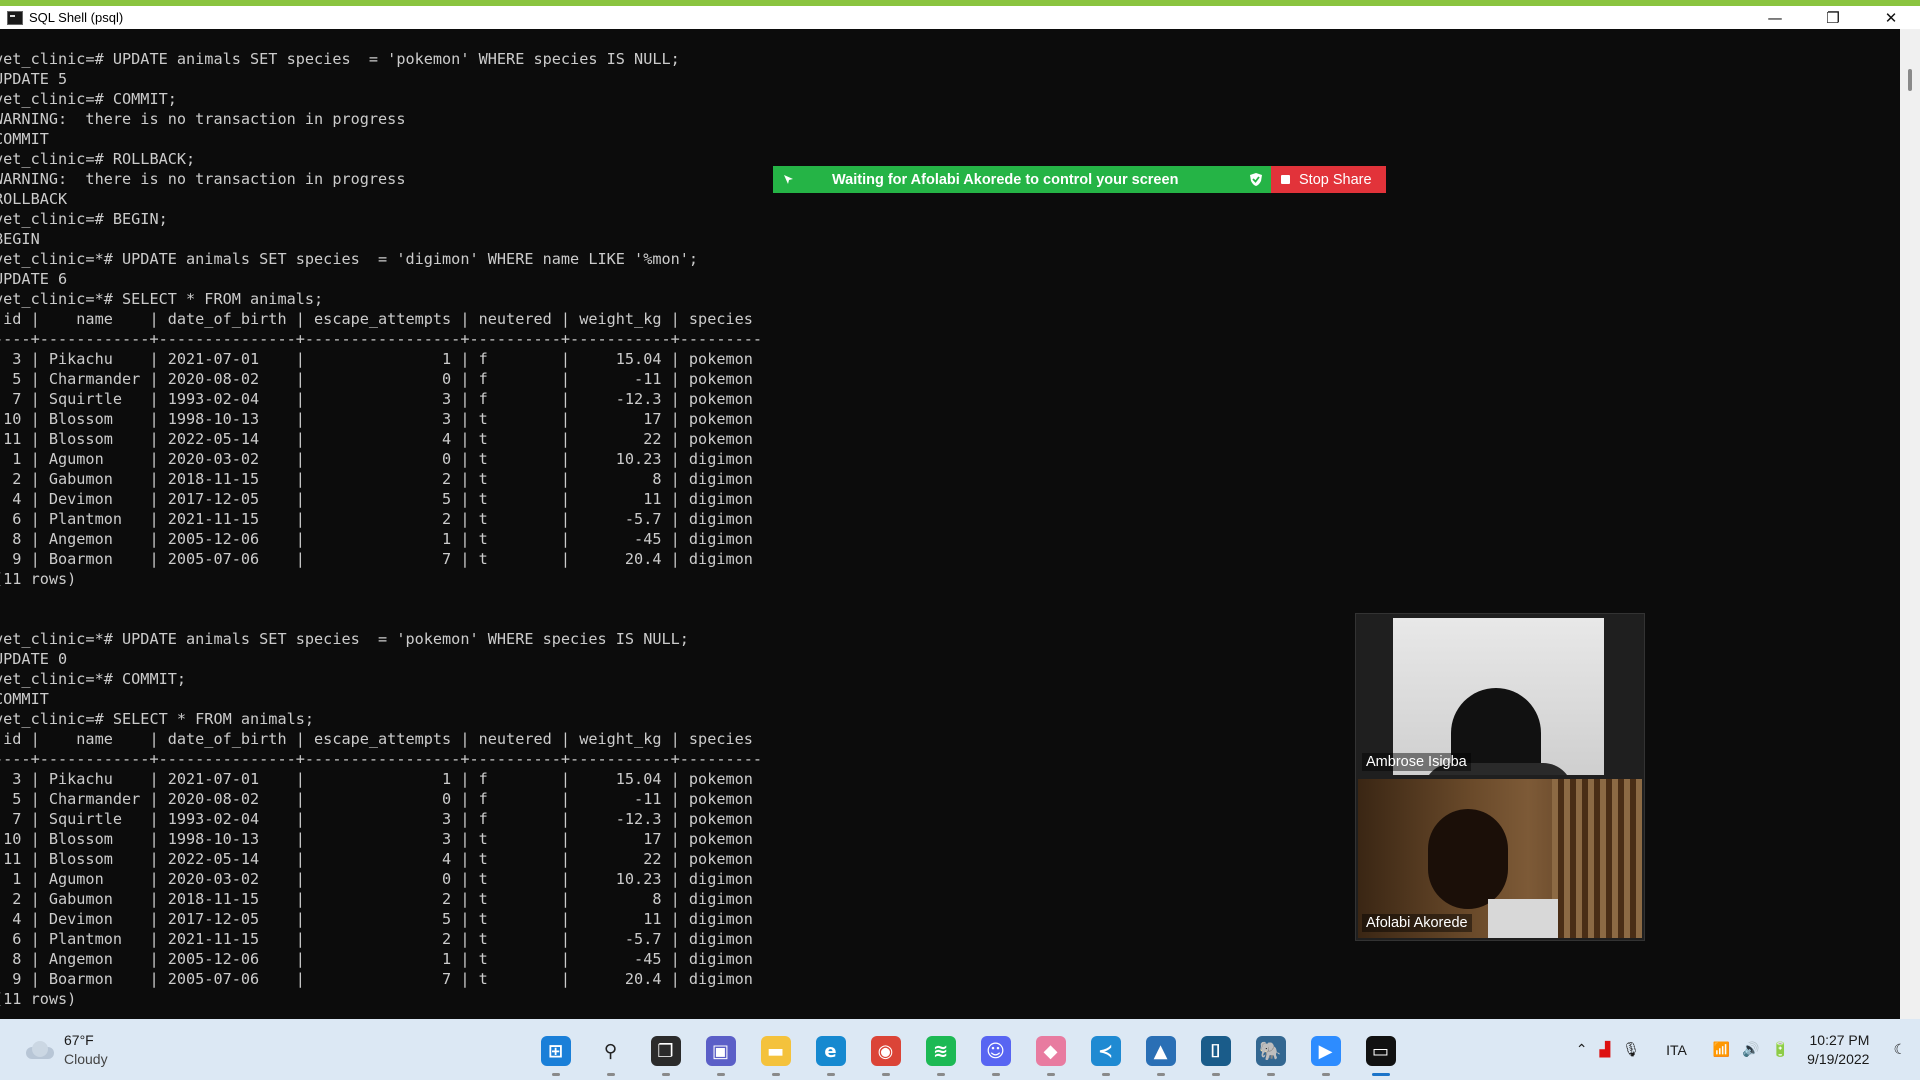 The height and width of the screenshot is (1080, 1920). What do you see at coordinates (1750, 1049) in the screenshot?
I see `volume-icon: 🔊` at bounding box center [1750, 1049].